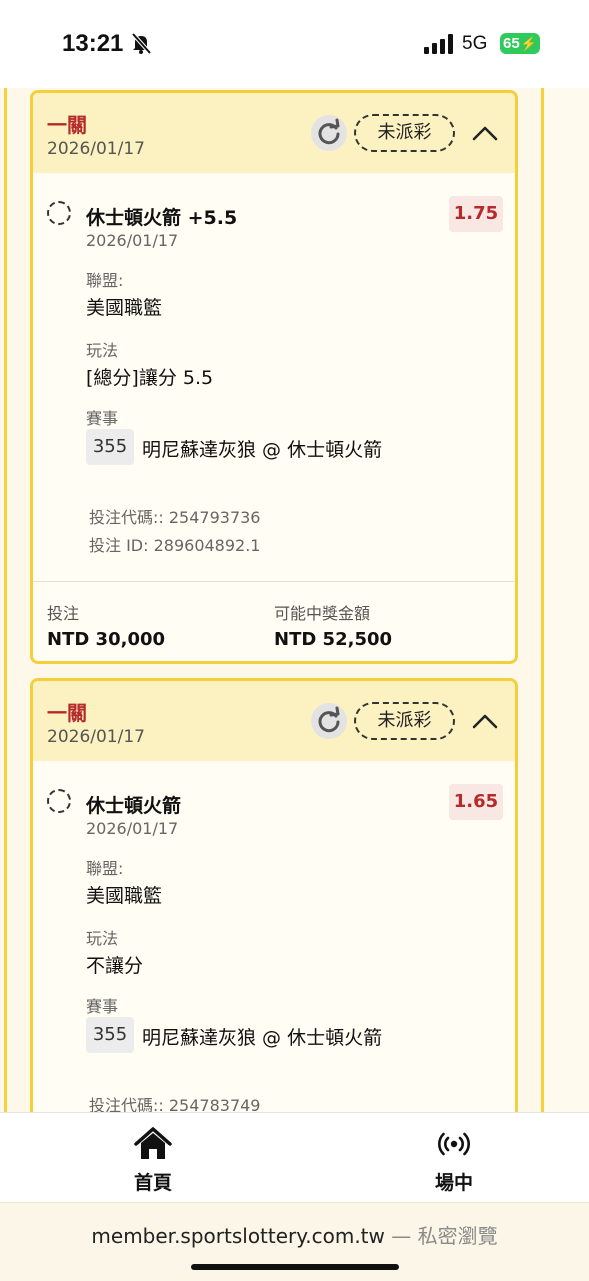 This screenshot has width=589, height=1281. What do you see at coordinates (333, 639) in the screenshot?
I see `payout-value: NTD 52,500` at bounding box center [333, 639].